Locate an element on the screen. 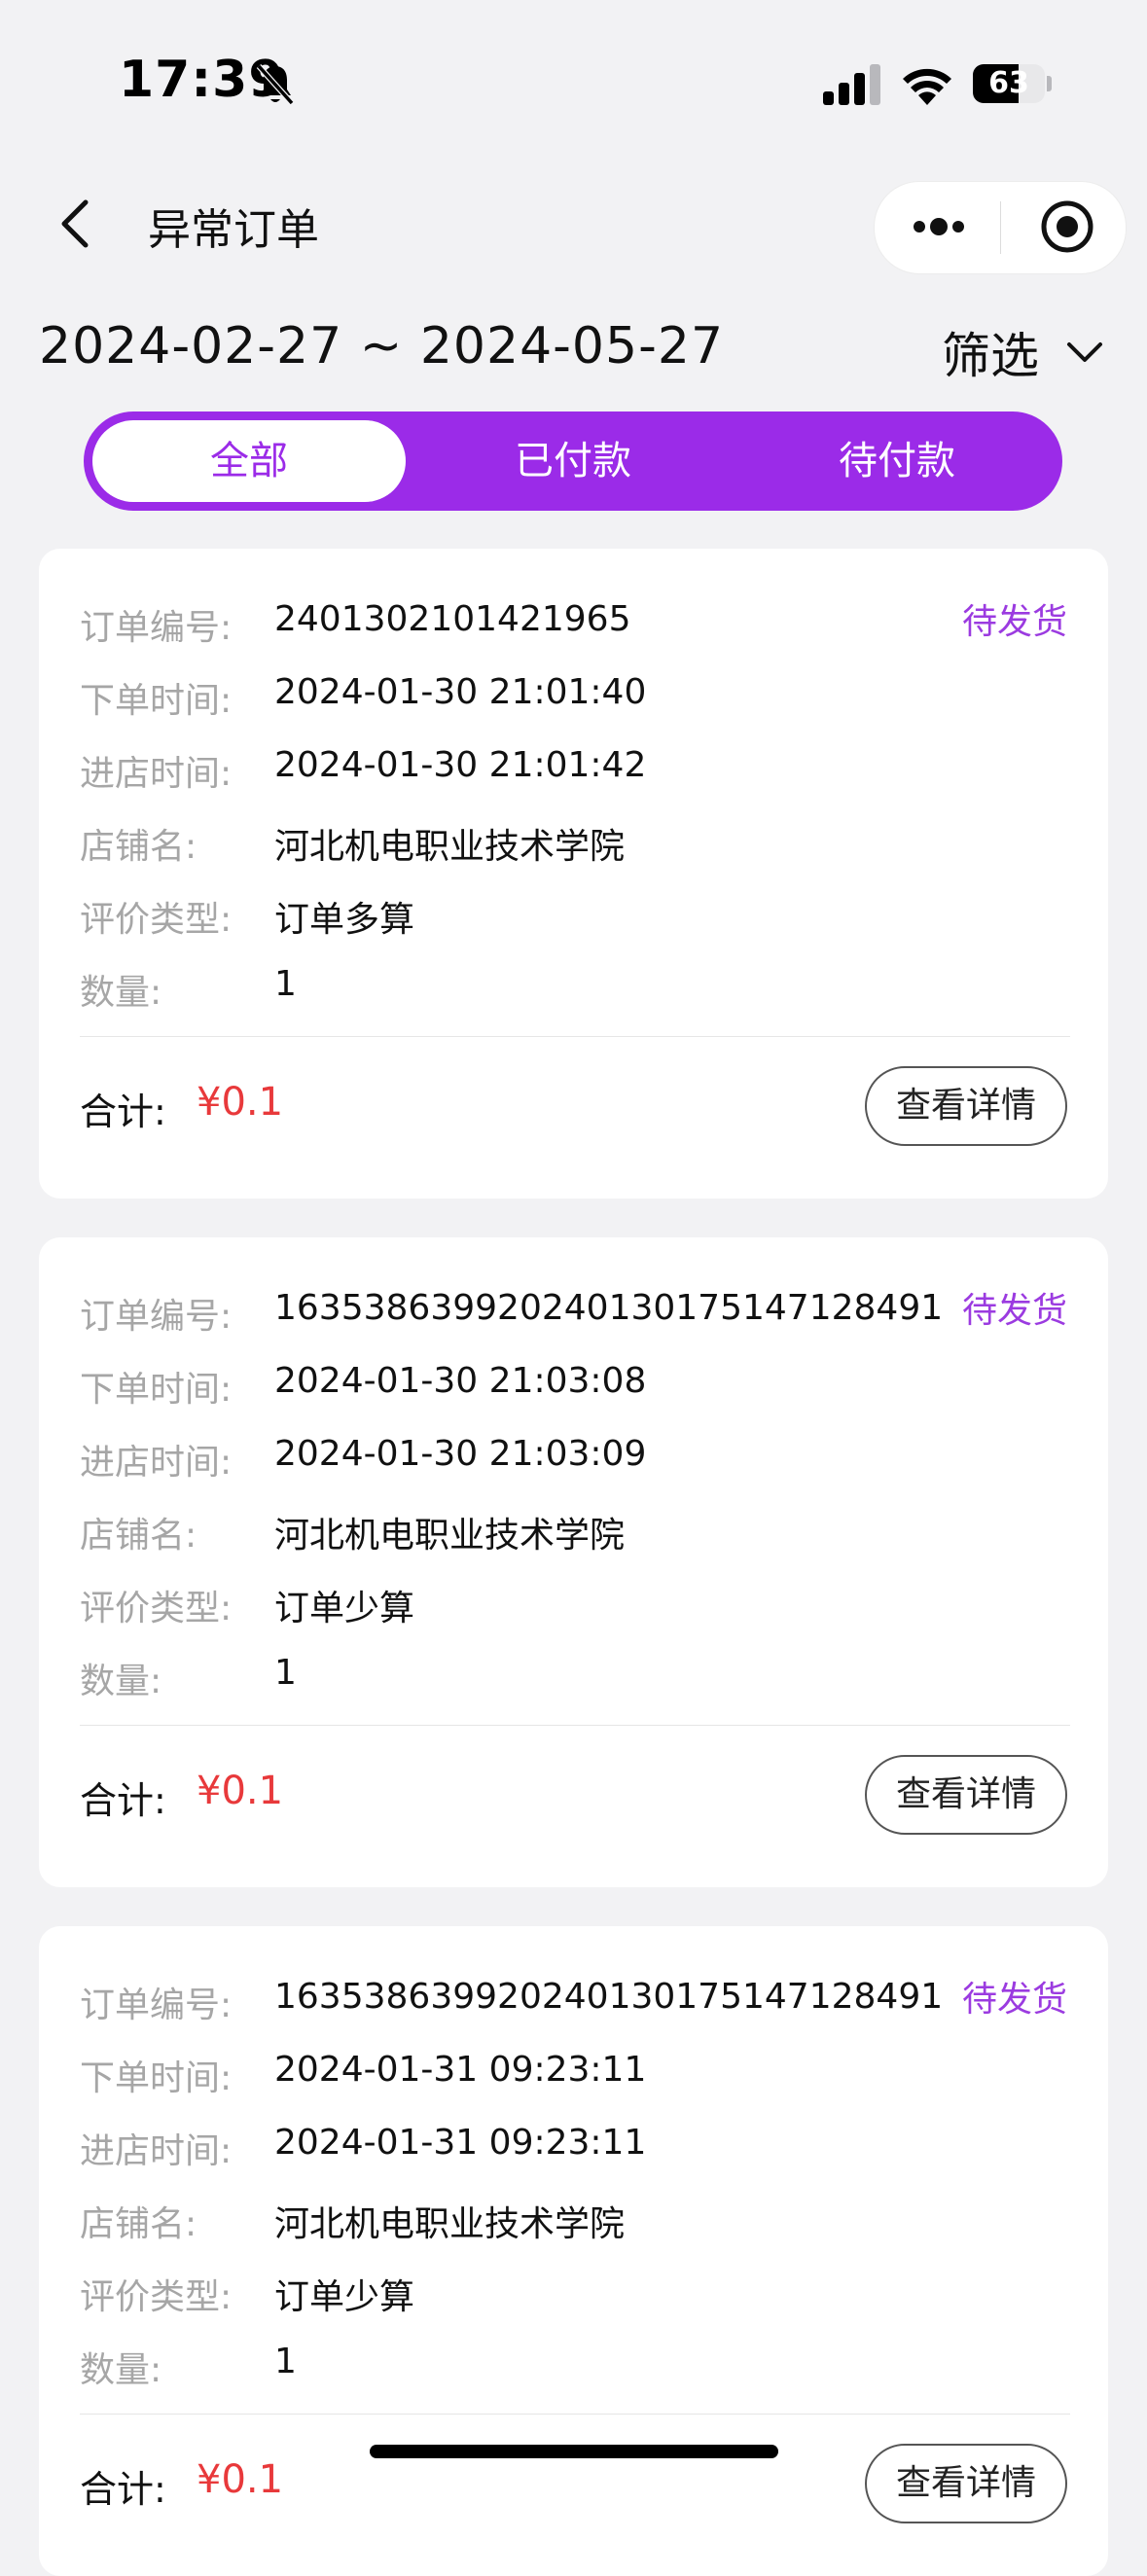 The image size is (1147, 2576). filter-button: 筛选 is located at coordinates (1023, 350).